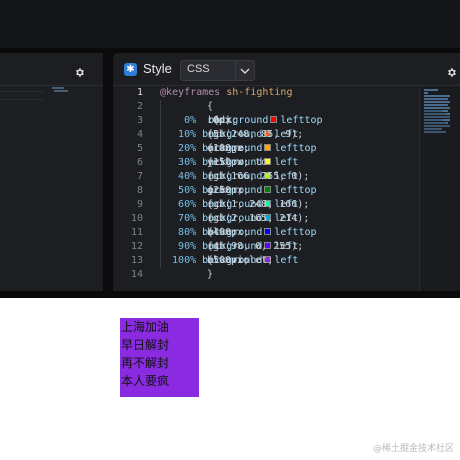 This screenshot has height=460, width=460. I want to click on chevron-down-icon, so click(244, 70).